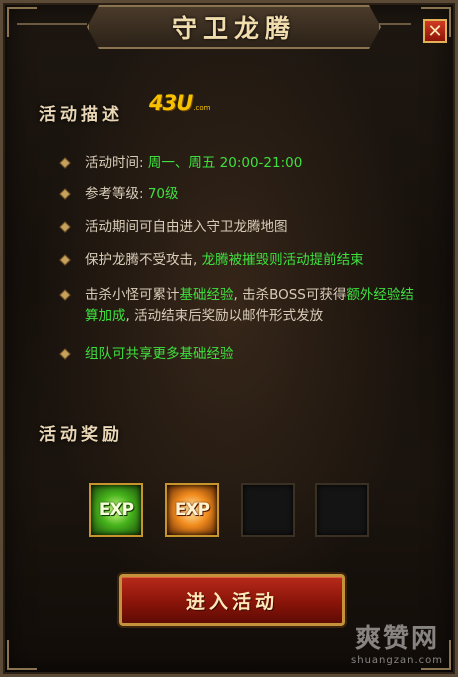 The height and width of the screenshot is (677, 458). Describe the element at coordinates (397, 639) in the screenshot. I see `watermark-main: 爽赞网` at that location.